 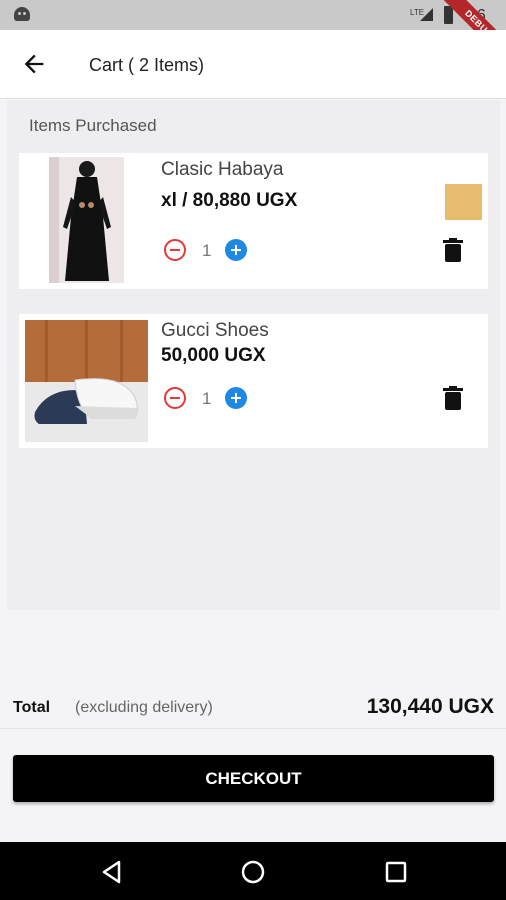 I want to click on item-price: 50,000 UGX, so click(x=213, y=355).